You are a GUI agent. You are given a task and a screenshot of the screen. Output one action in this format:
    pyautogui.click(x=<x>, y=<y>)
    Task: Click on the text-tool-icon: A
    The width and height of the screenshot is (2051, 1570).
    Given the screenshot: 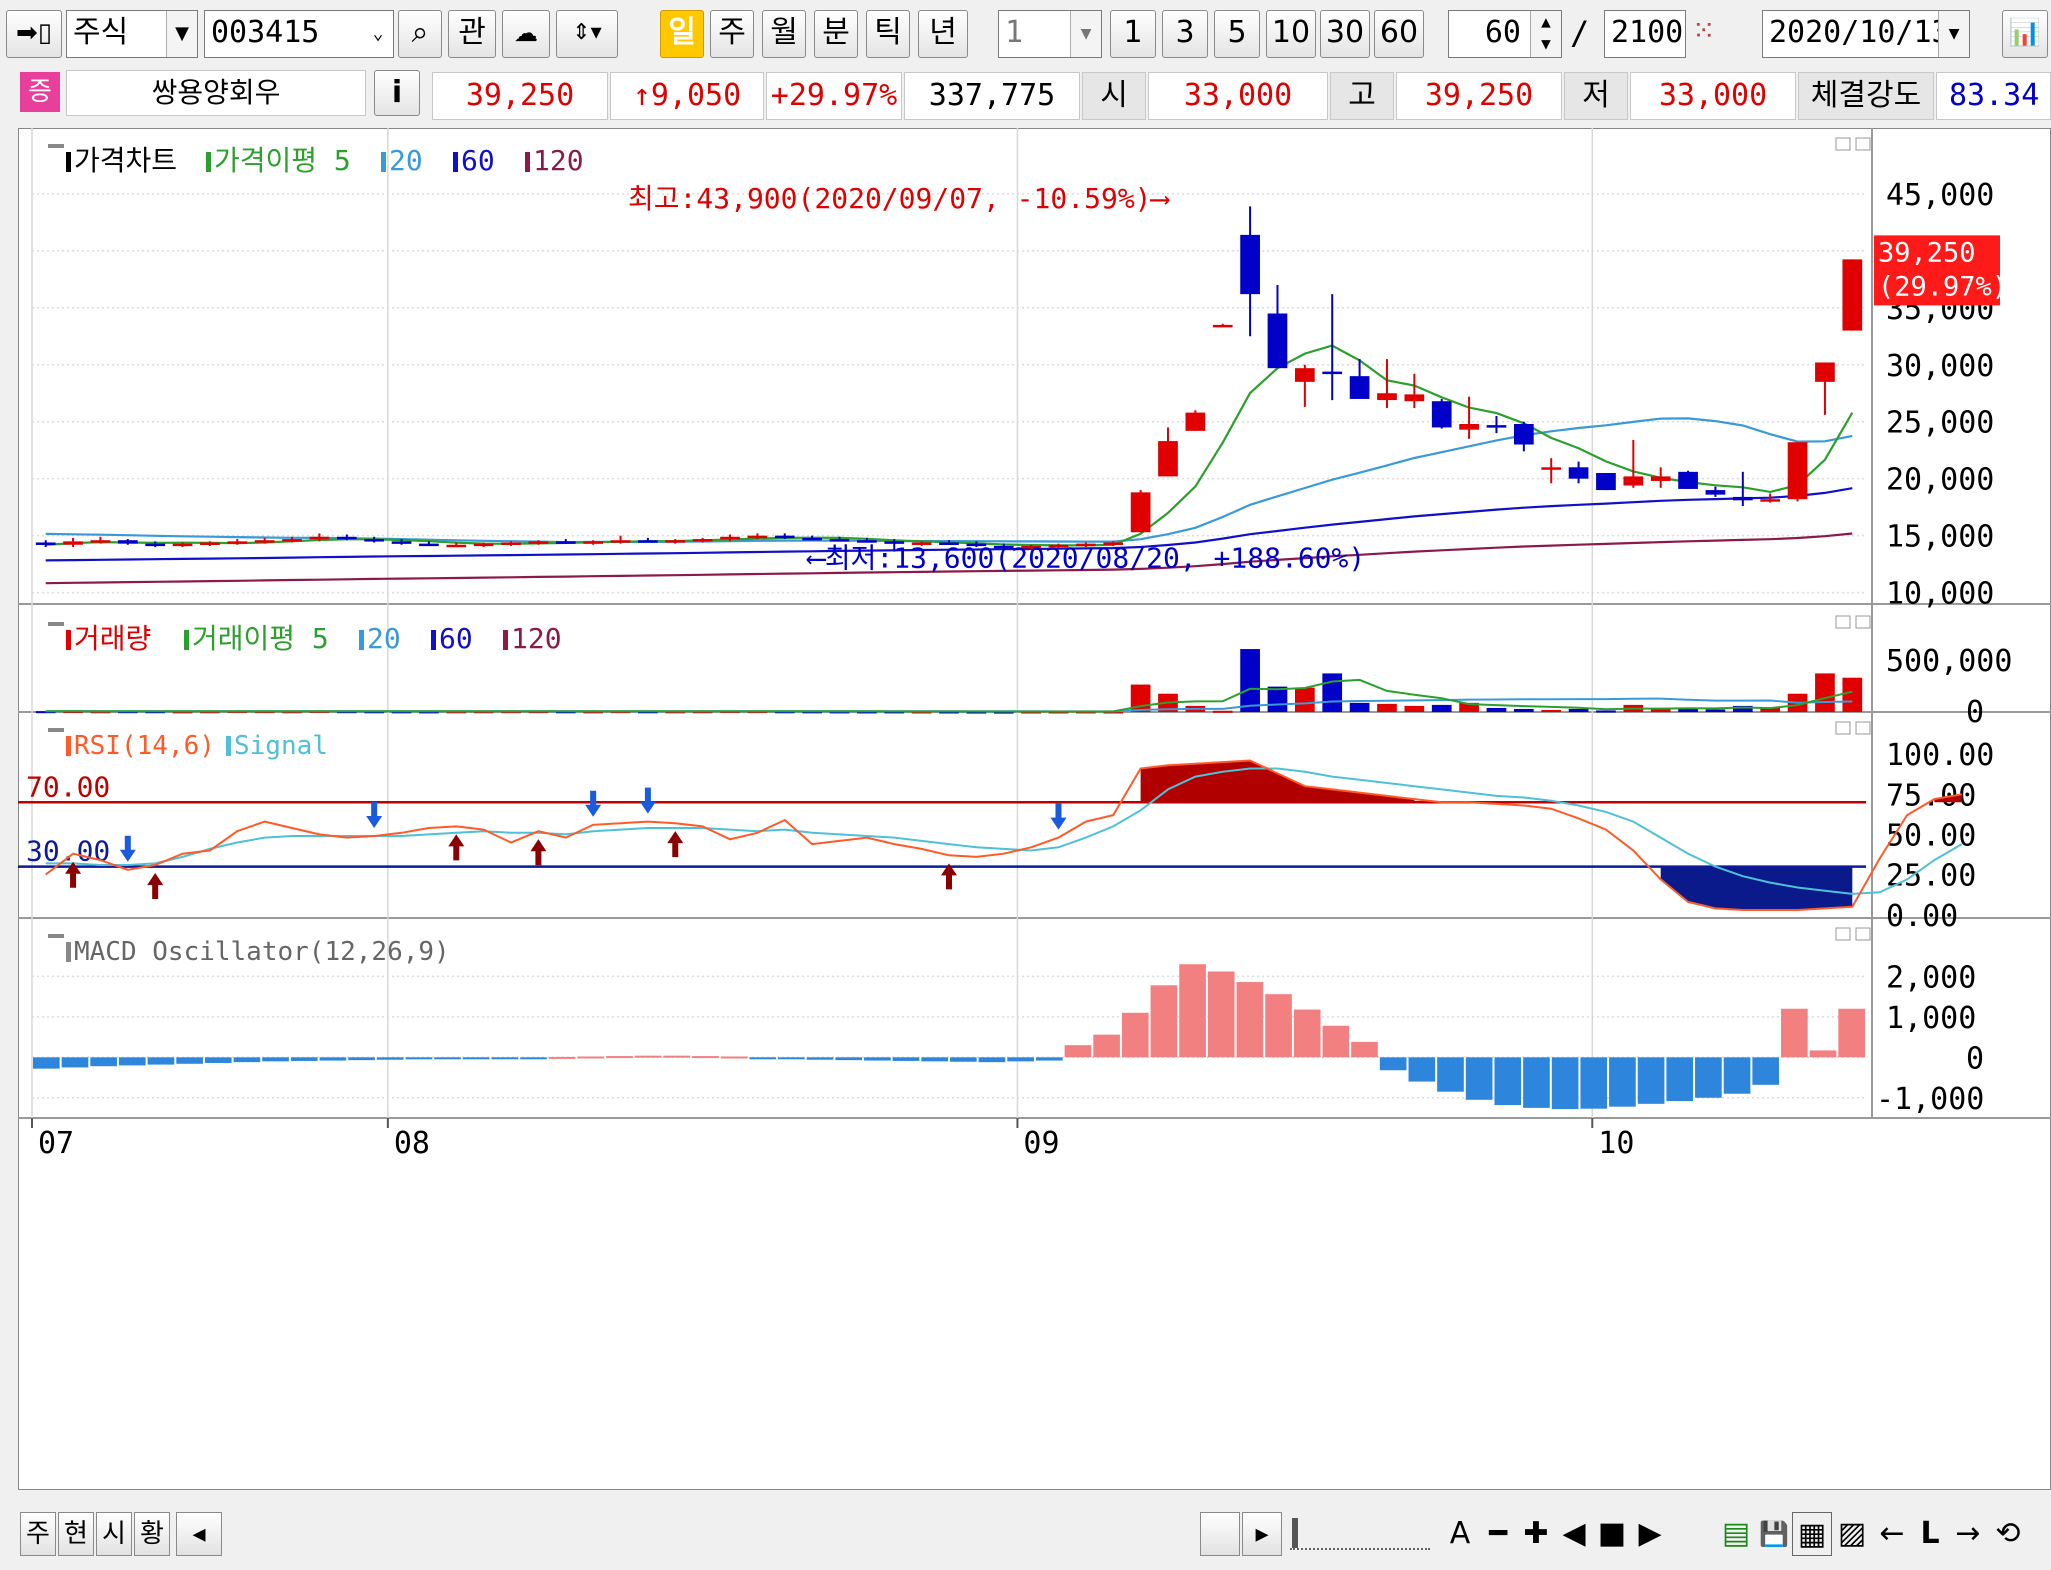 What is the action you would take?
    pyautogui.click(x=1460, y=1534)
    